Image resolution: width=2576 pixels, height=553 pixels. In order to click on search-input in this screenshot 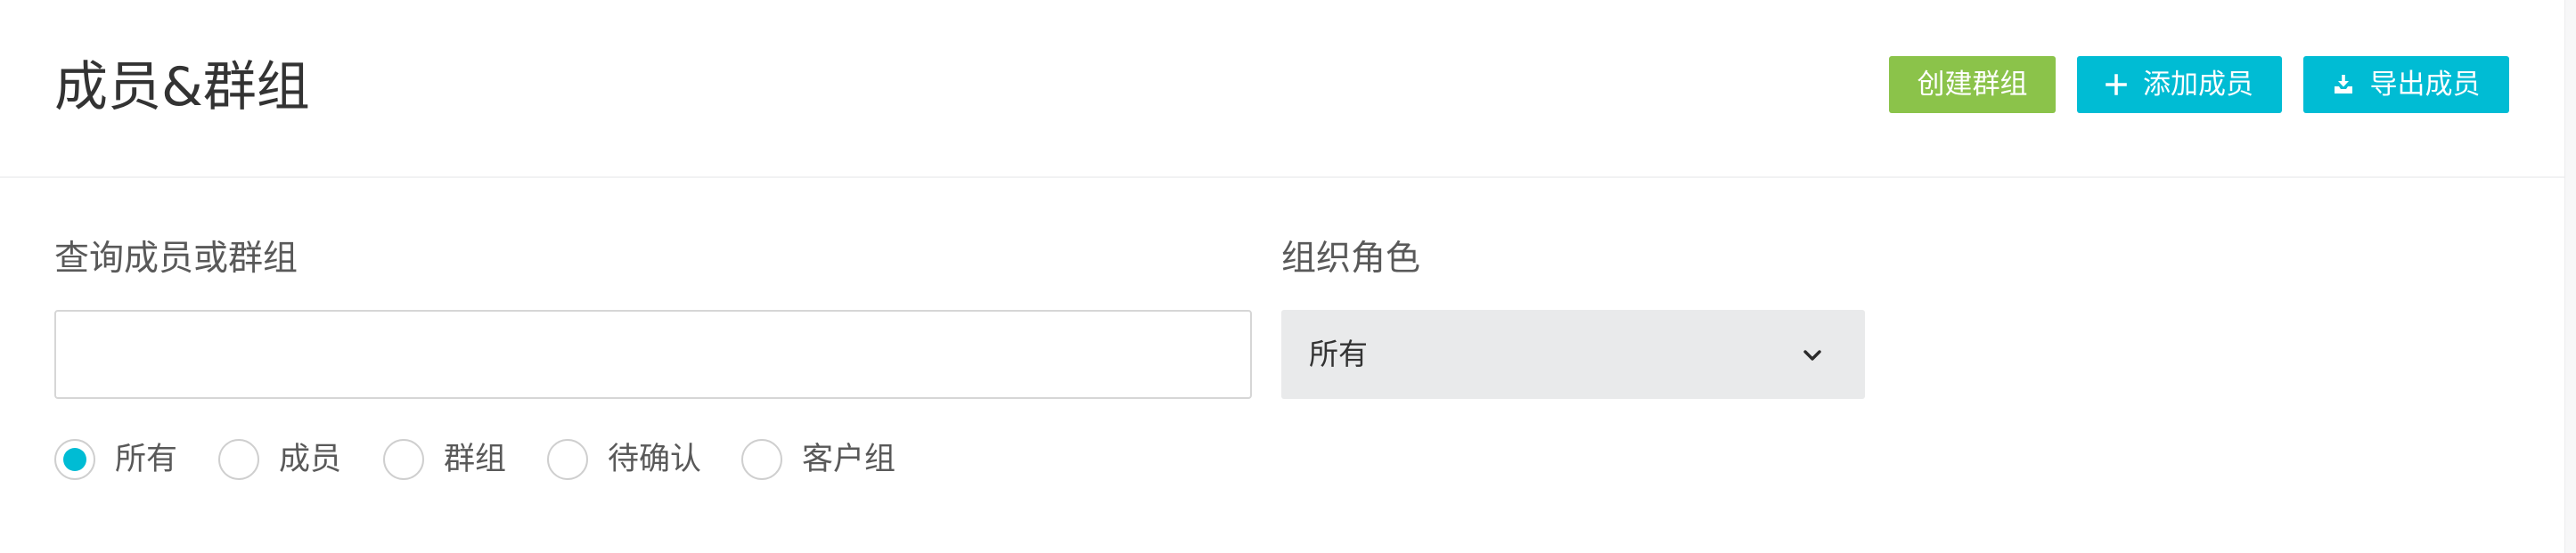, I will do `click(653, 354)`.